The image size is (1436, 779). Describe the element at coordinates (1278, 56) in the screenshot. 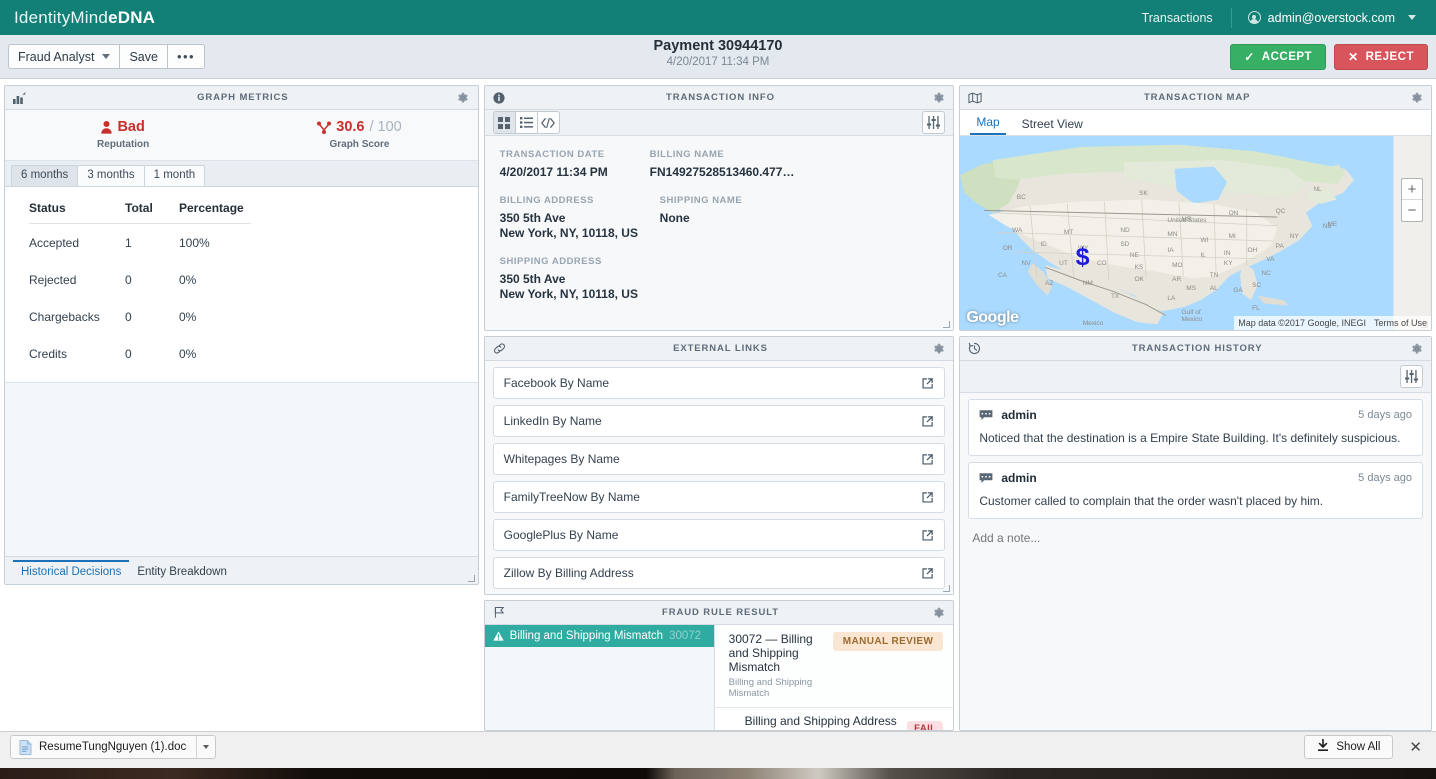

I see `accept-button: ✓ ACCEPT` at that location.